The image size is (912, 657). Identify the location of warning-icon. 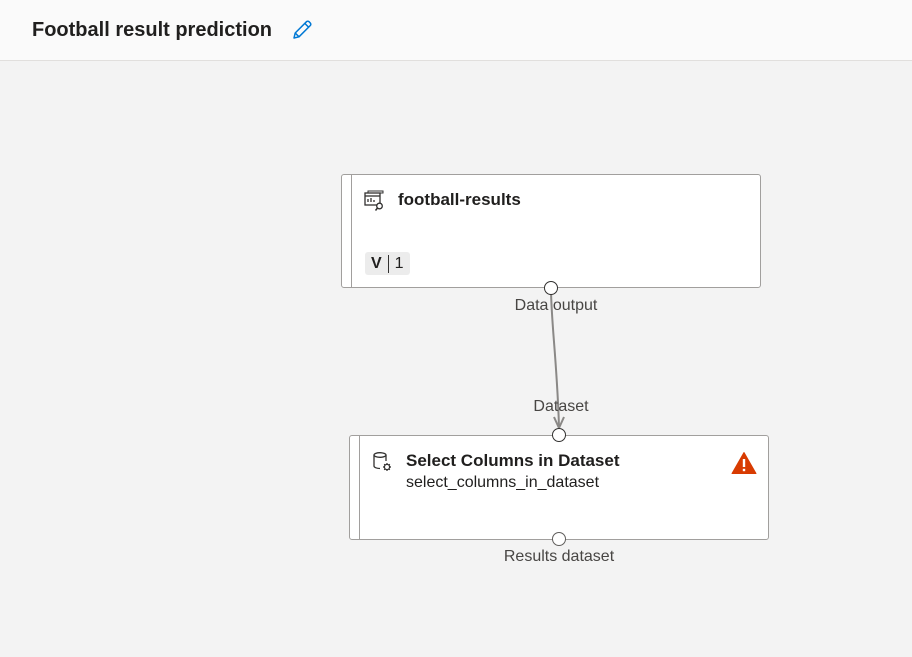
(744, 463).